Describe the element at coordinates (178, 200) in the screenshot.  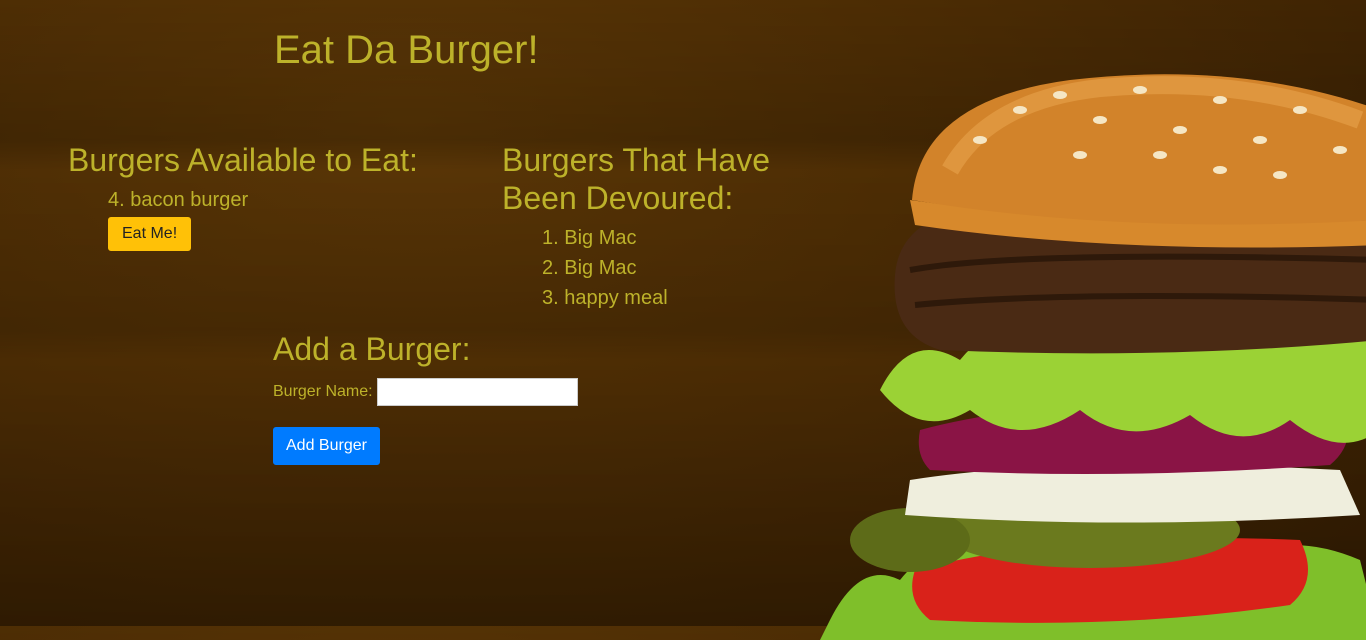
I see `burger-label: 4. bacon burger` at that location.